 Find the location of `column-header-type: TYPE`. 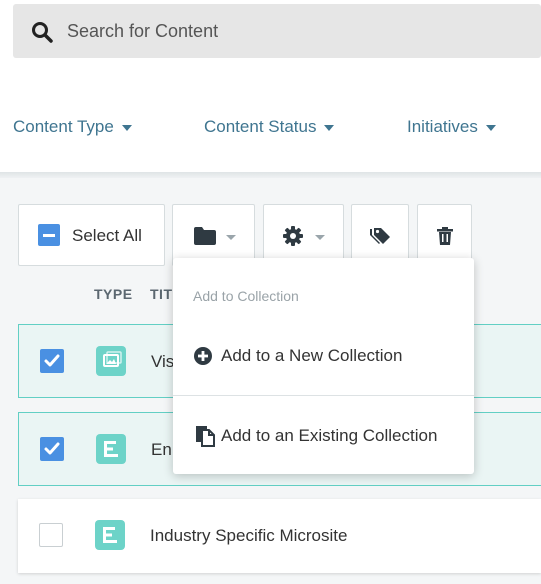

column-header-type: TYPE is located at coordinates (113, 294).